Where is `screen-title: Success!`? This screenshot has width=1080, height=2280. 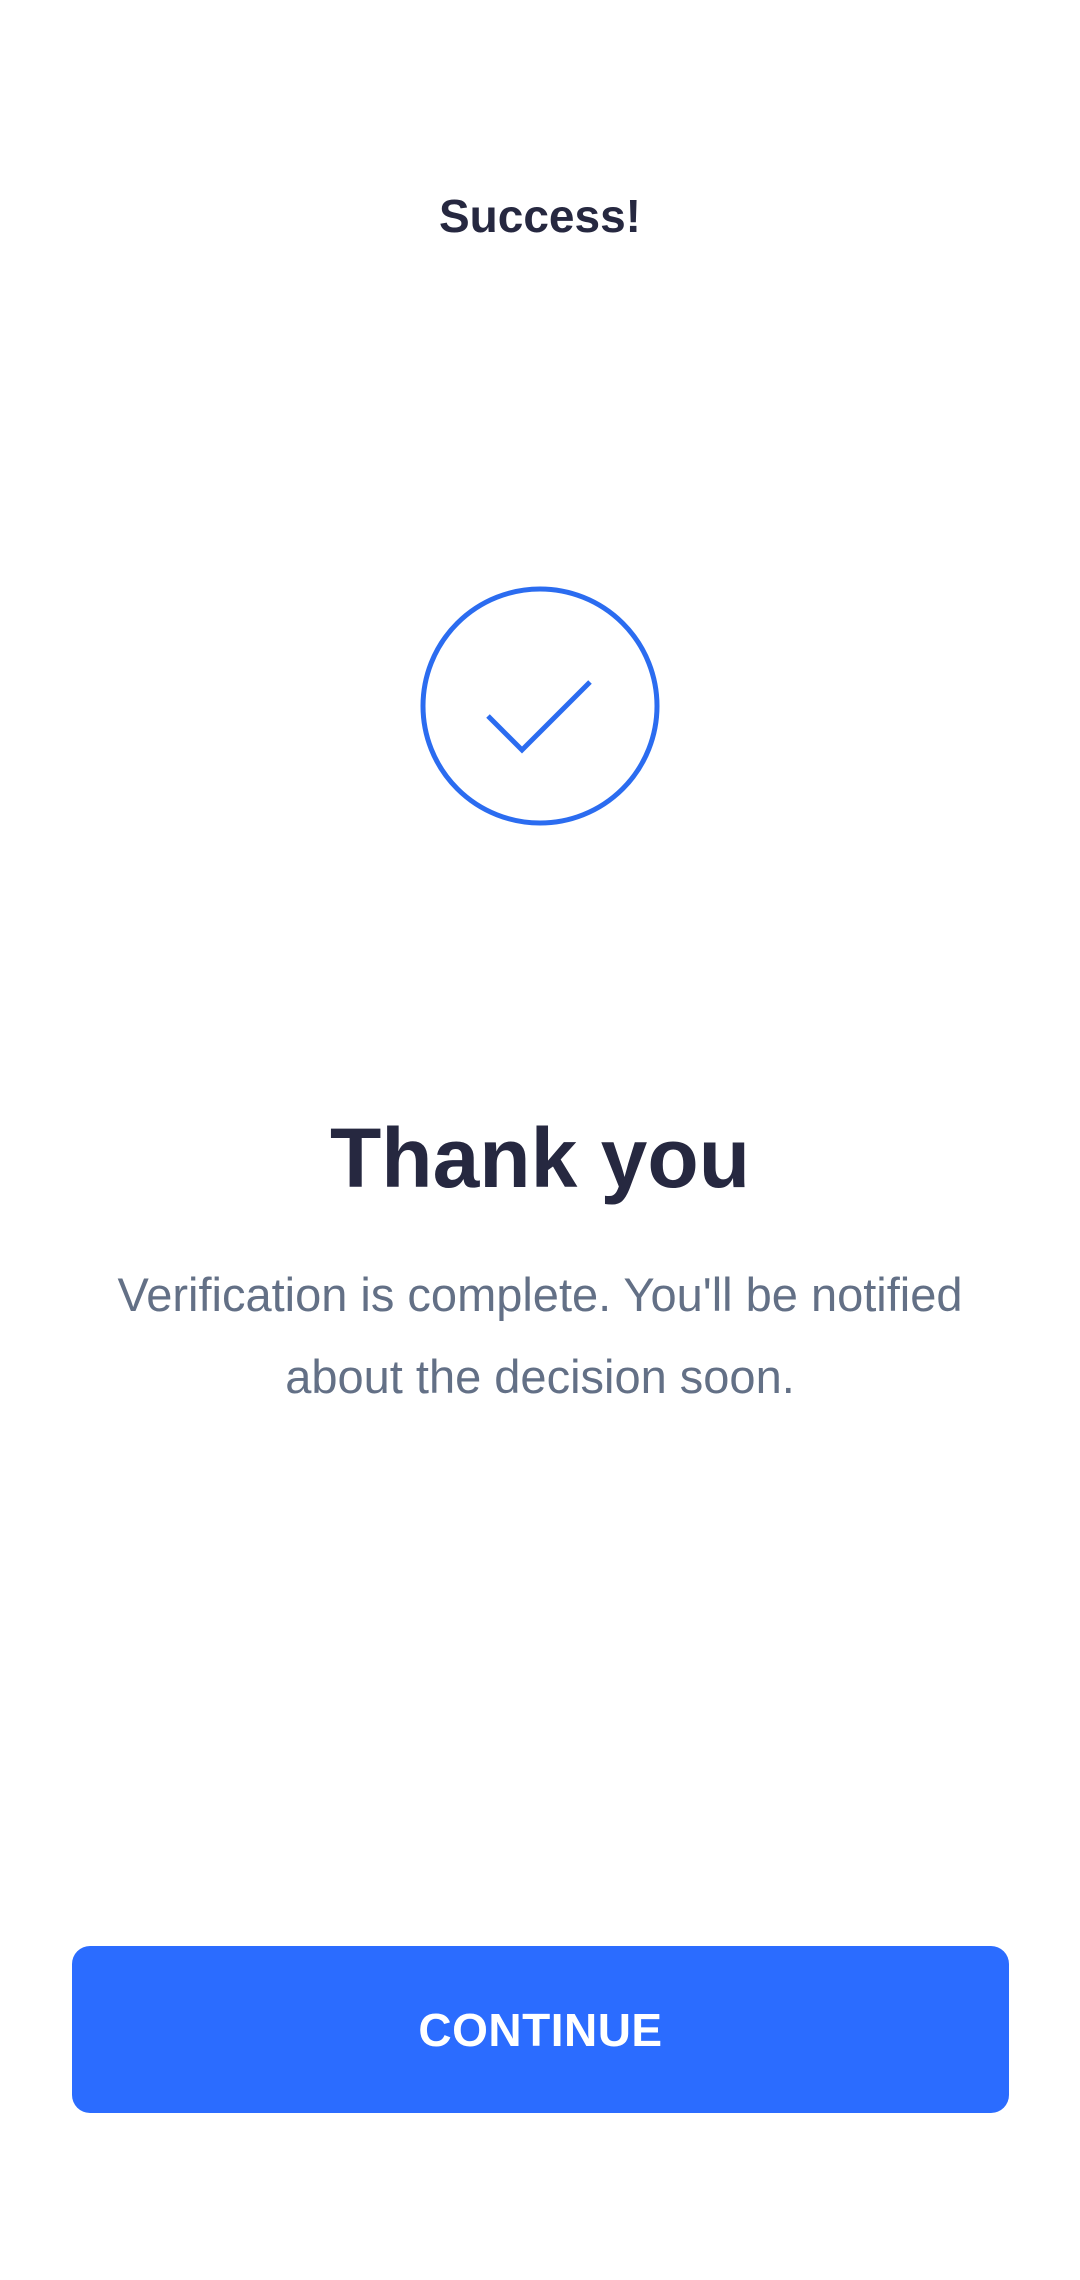
screen-title: Success! is located at coordinates (539, 216).